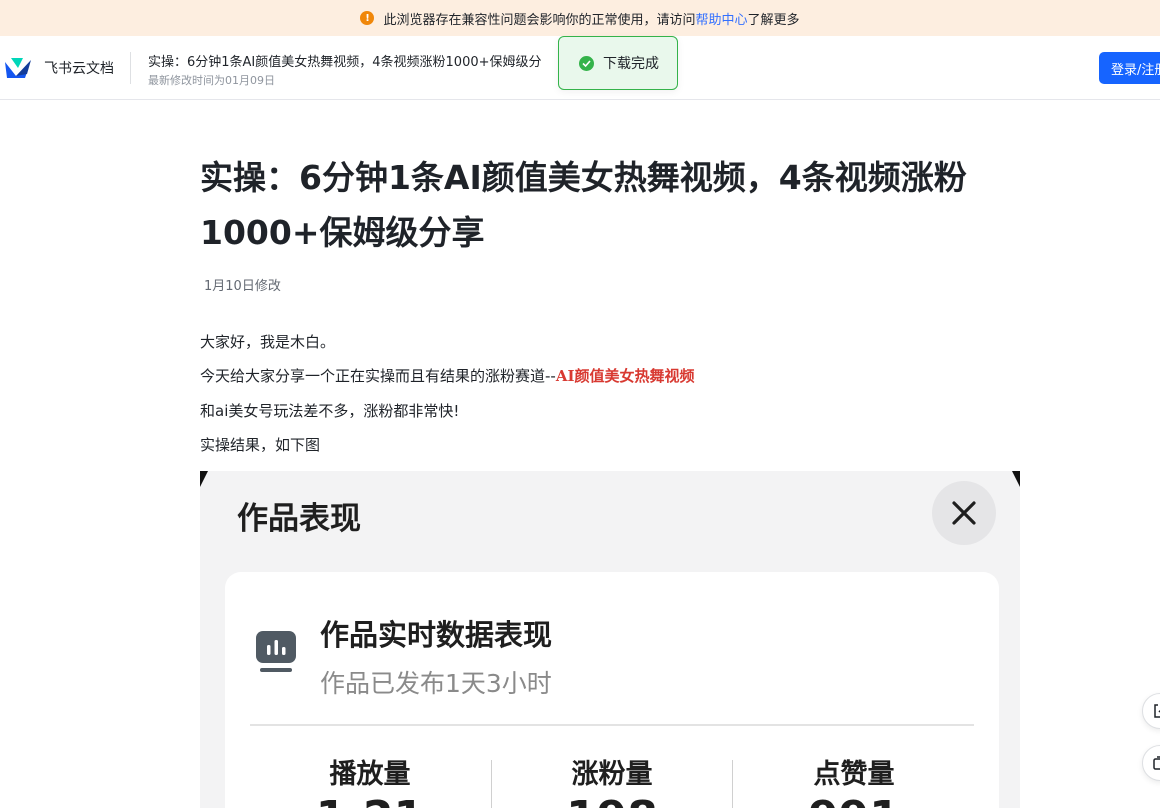 The image size is (1160, 808). What do you see at coordinates (1151, 763) in the screenshot?
I see `copy-button` at bounding box center [1151, 763].